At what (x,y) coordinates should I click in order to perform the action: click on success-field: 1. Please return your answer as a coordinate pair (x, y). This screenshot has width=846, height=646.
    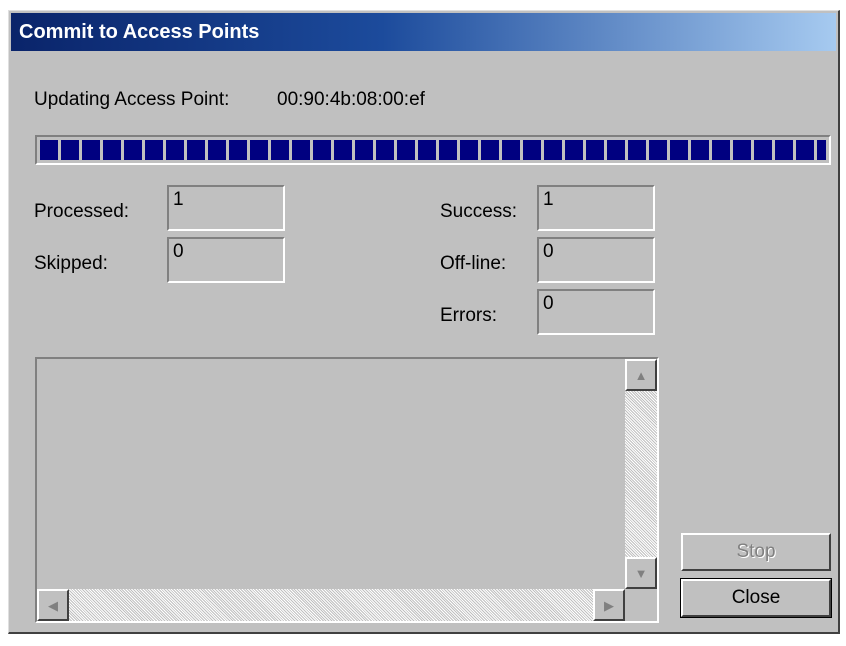
    Looking at the image, I should click on (596, 208).